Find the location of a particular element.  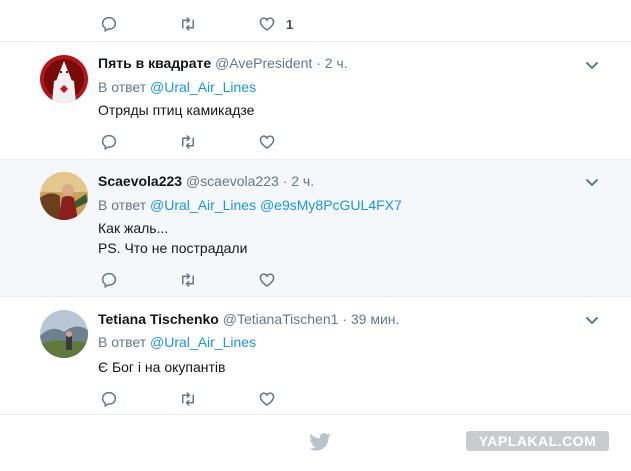

divider is located at coordinates (315, 414).